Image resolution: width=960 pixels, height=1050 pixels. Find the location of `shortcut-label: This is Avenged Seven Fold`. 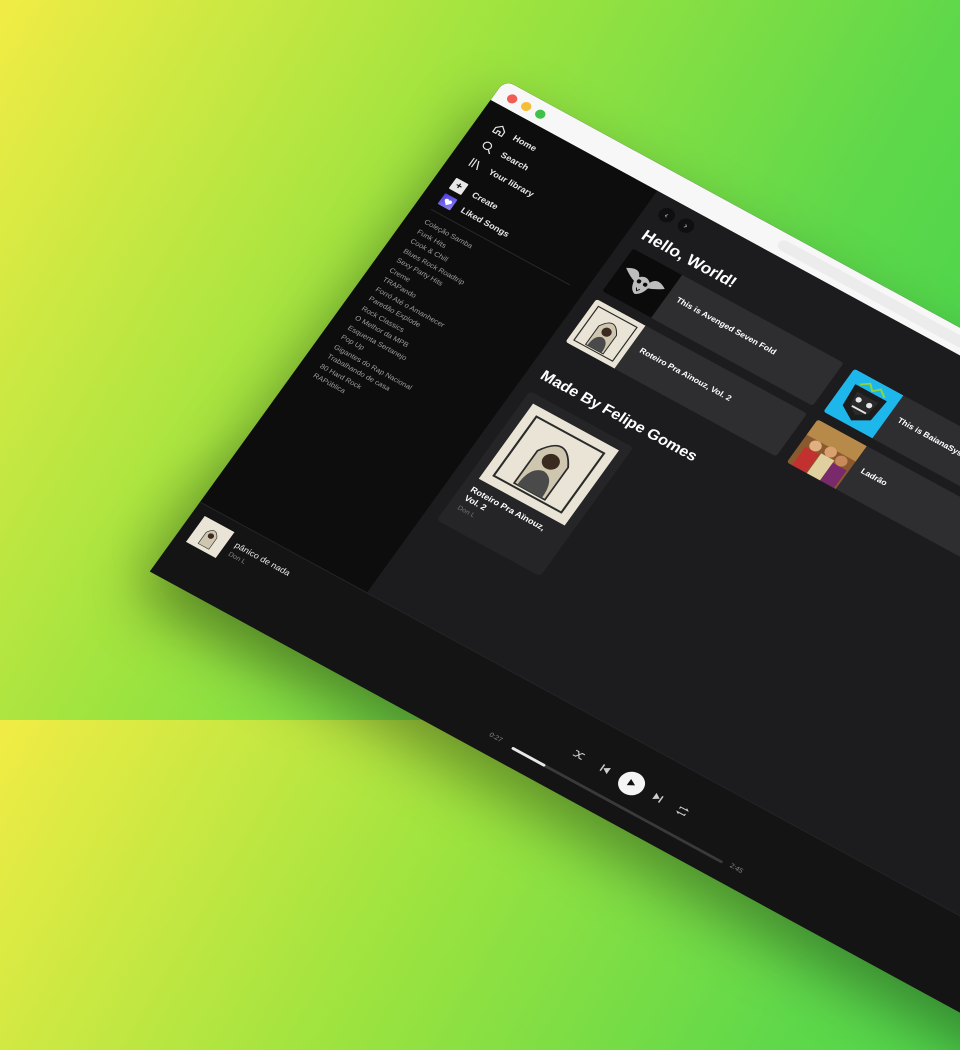

shortcut-label: This is Avenged Seven Fold is located at coordinates (726, 326).